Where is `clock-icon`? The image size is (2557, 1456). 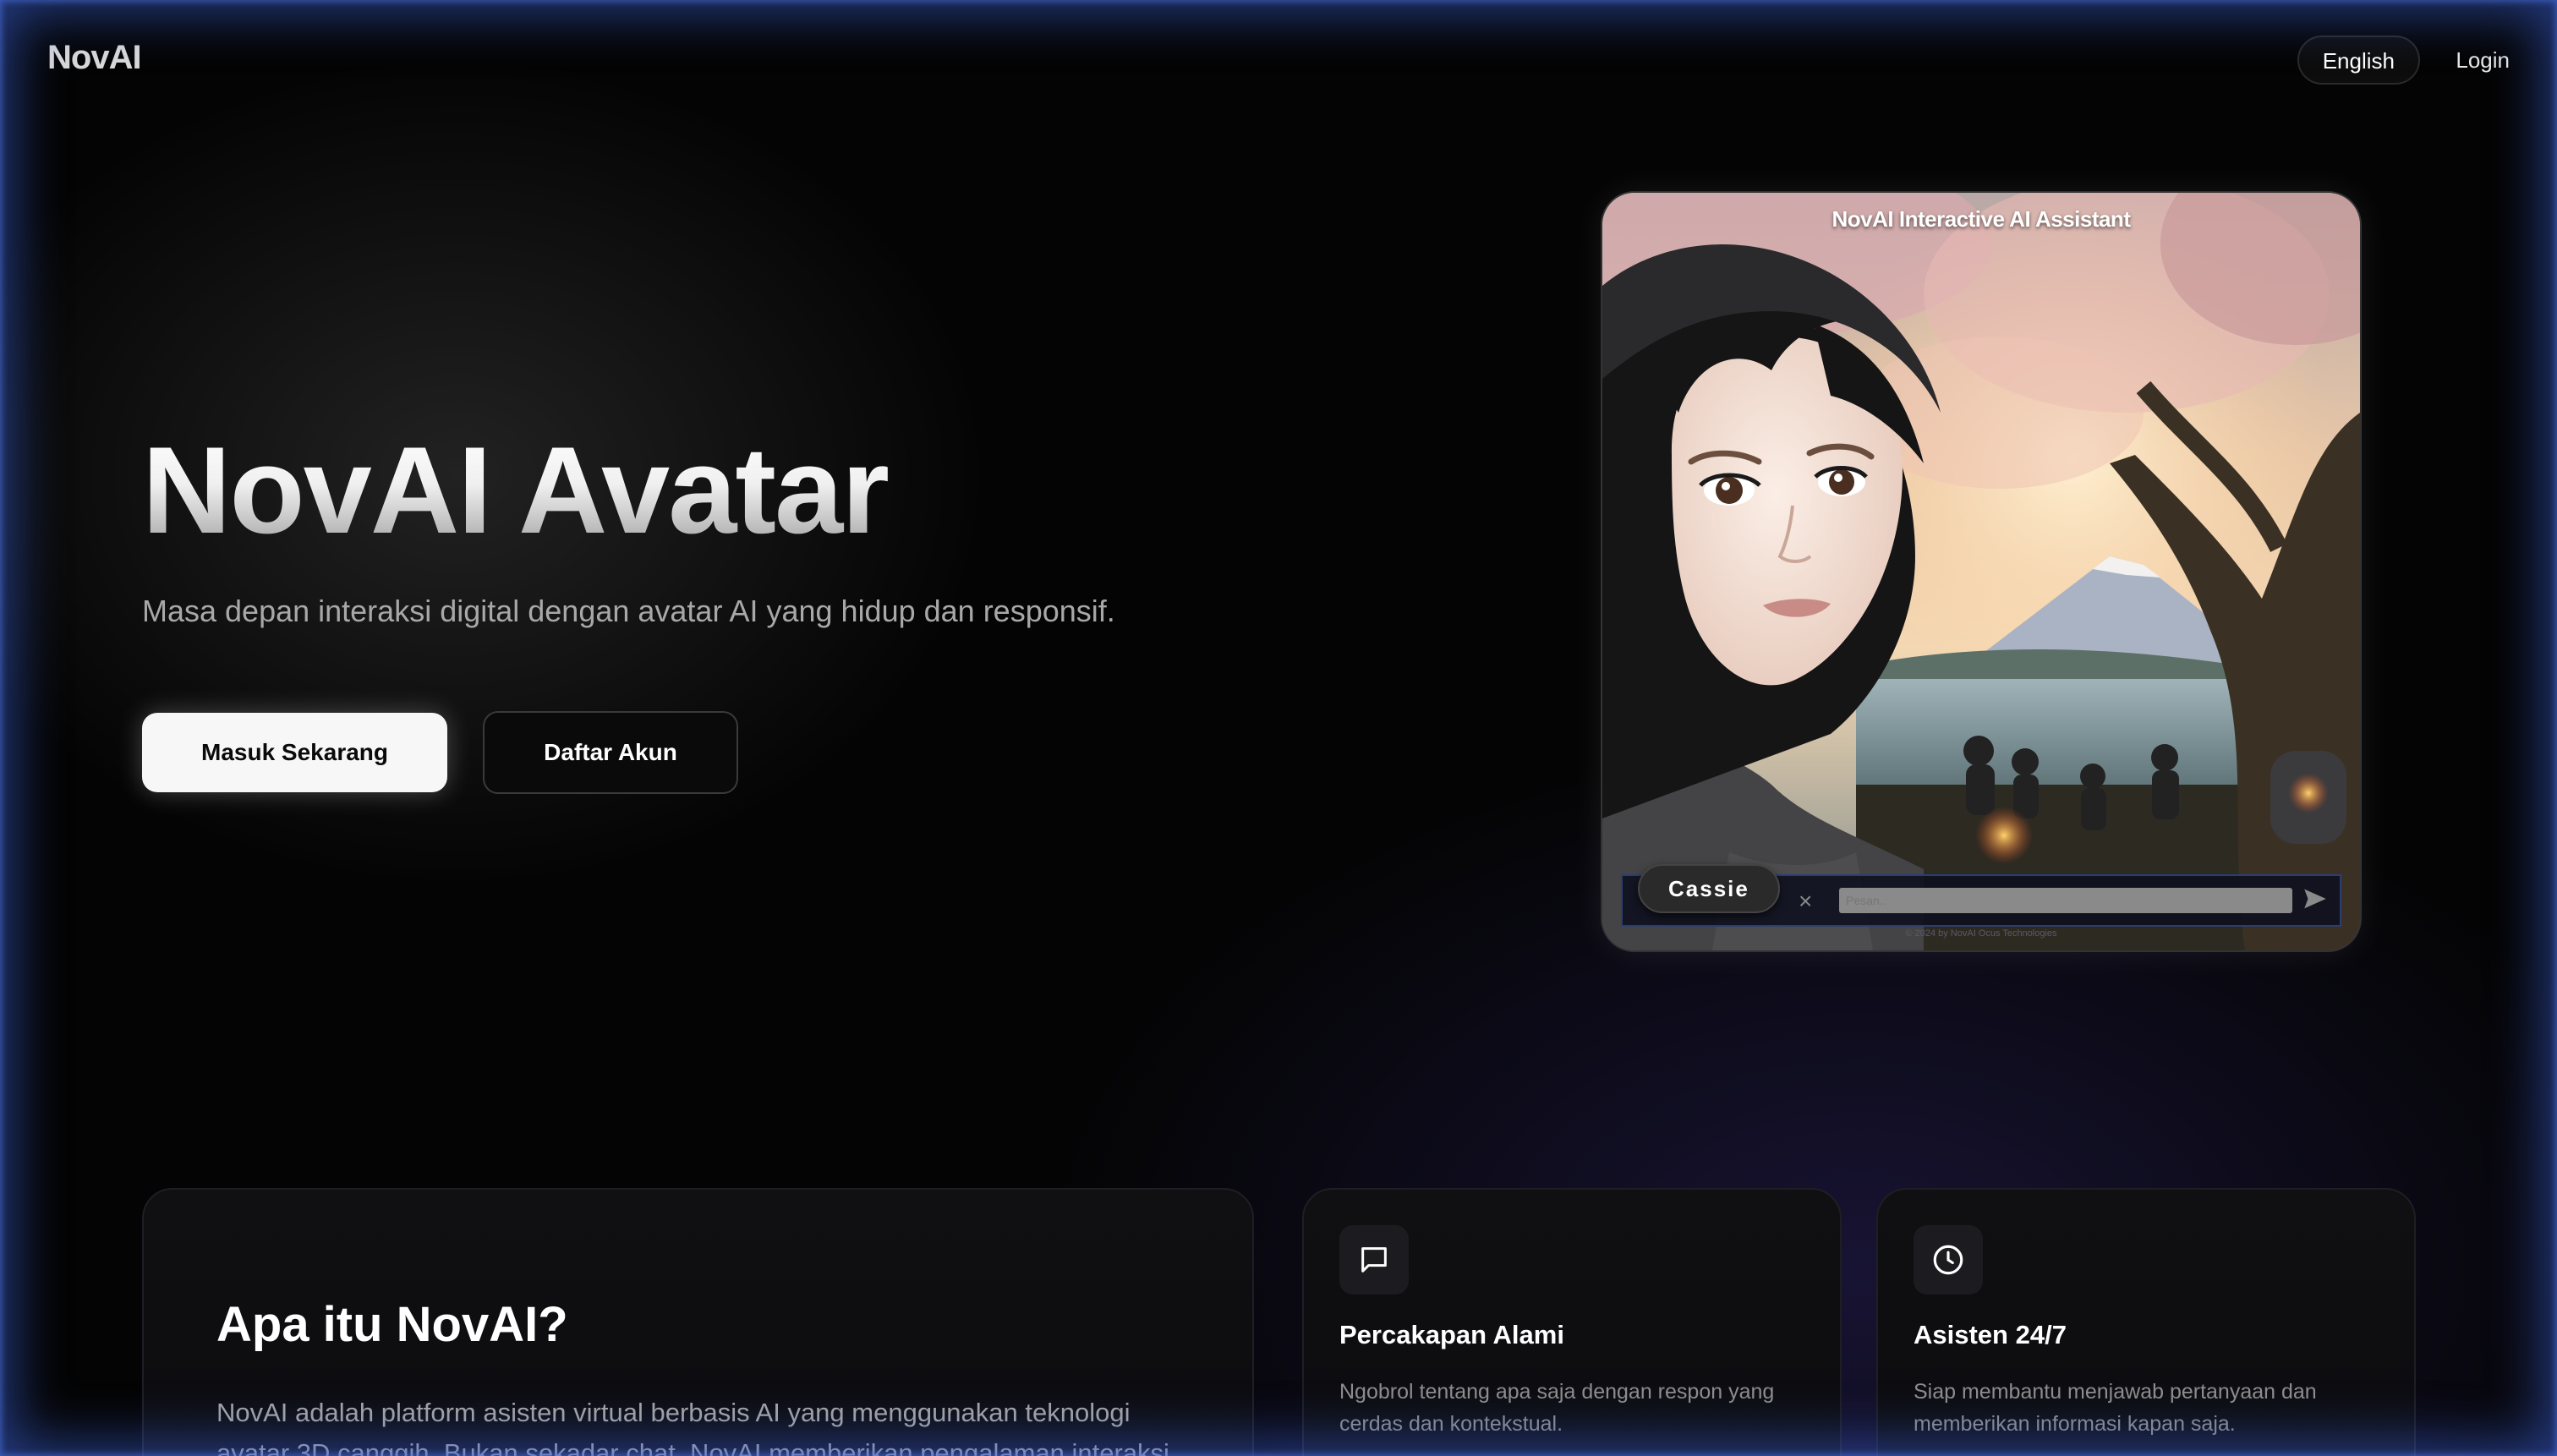 clock-icon is located at coordinates (1948, 1260).